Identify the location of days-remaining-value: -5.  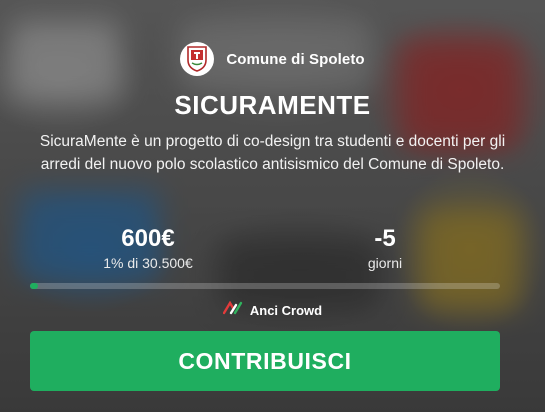
(385, 238).